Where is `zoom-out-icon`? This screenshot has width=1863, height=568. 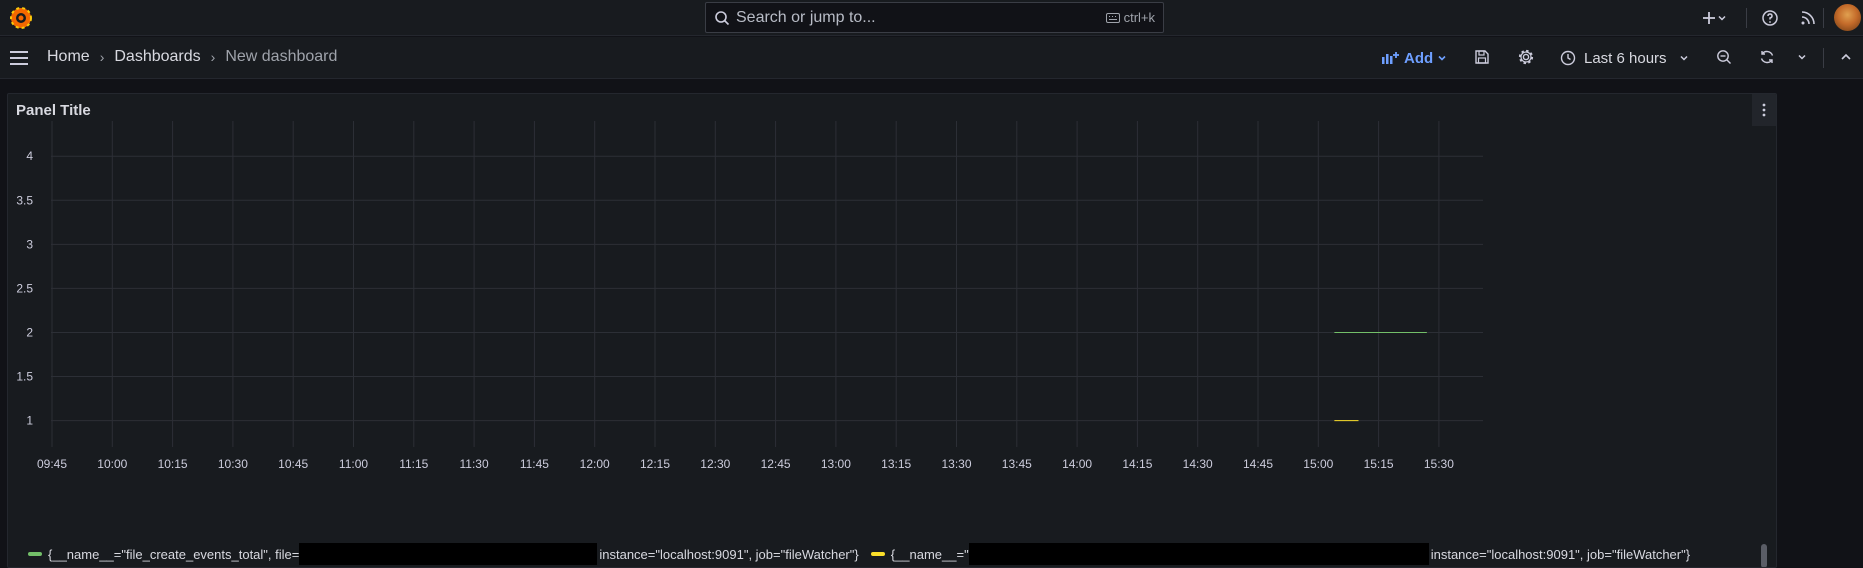 zoom-out-icon is located at coordinates (1724, 57).